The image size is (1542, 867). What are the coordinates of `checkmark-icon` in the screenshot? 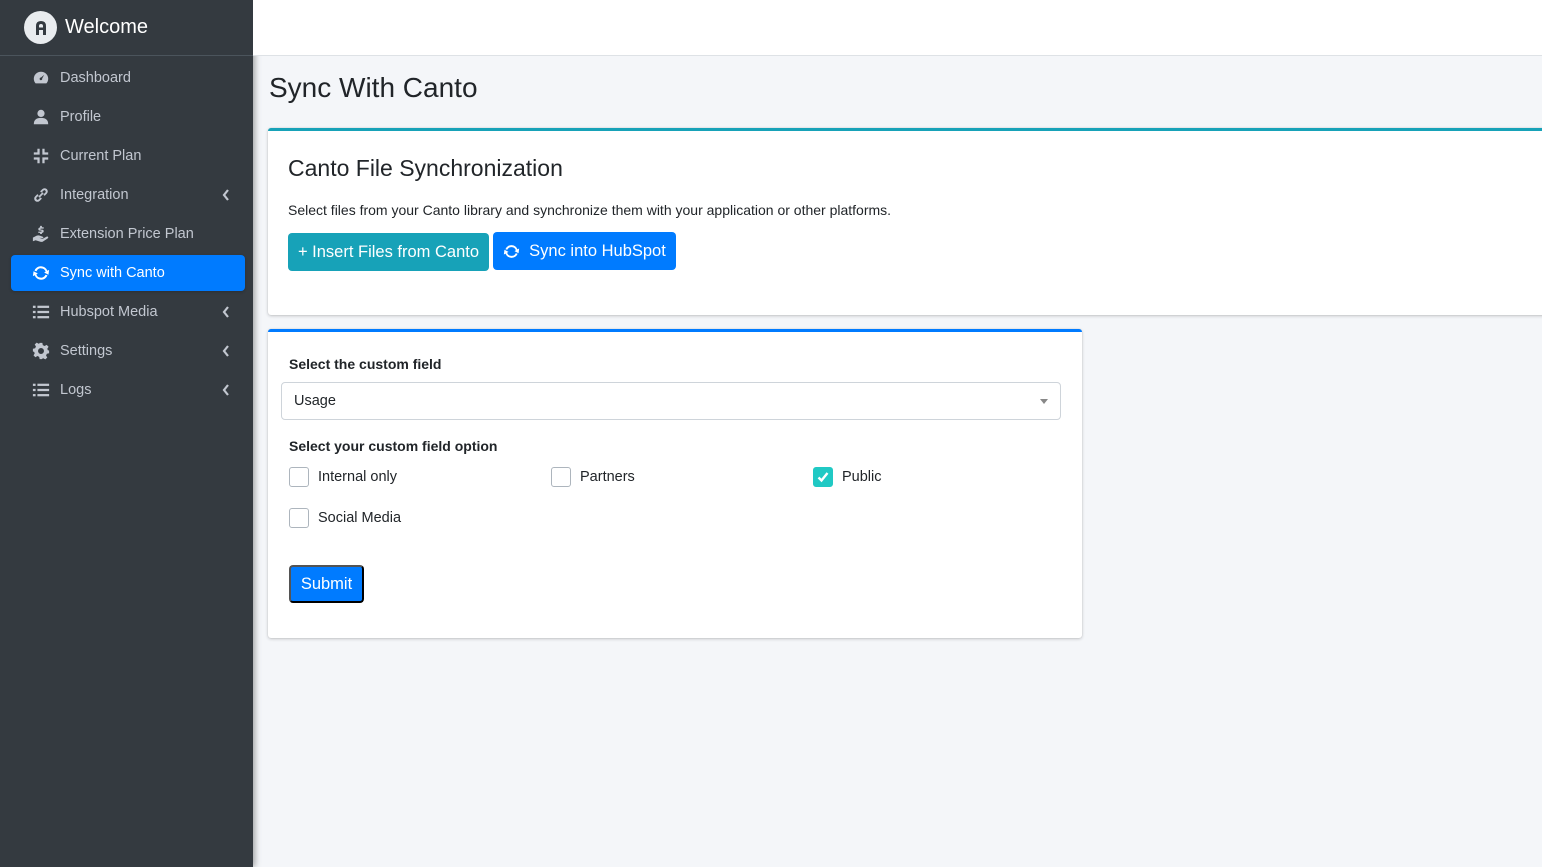 It's located at (823, 477).